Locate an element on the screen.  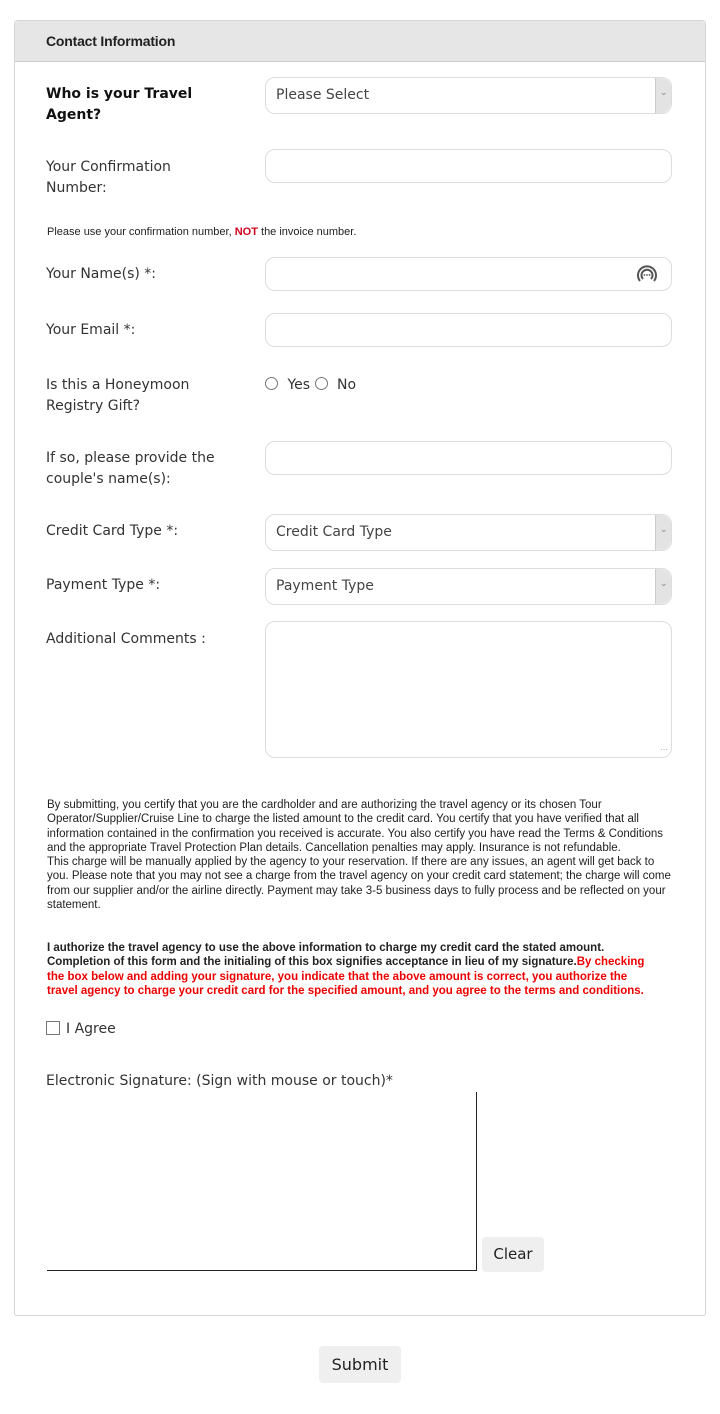
comments-label: Additional Comments : is located at coordinates (126, 639).